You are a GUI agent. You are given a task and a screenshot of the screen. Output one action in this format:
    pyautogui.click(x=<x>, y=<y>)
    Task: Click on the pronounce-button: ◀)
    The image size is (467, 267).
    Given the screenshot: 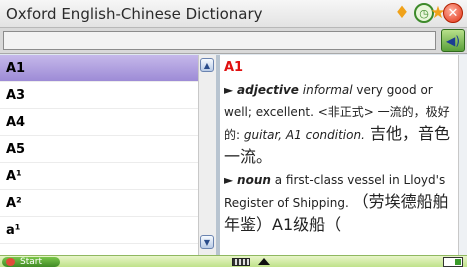 What is the action you would take?
    pyautogui.click(x=453, y=40)
    